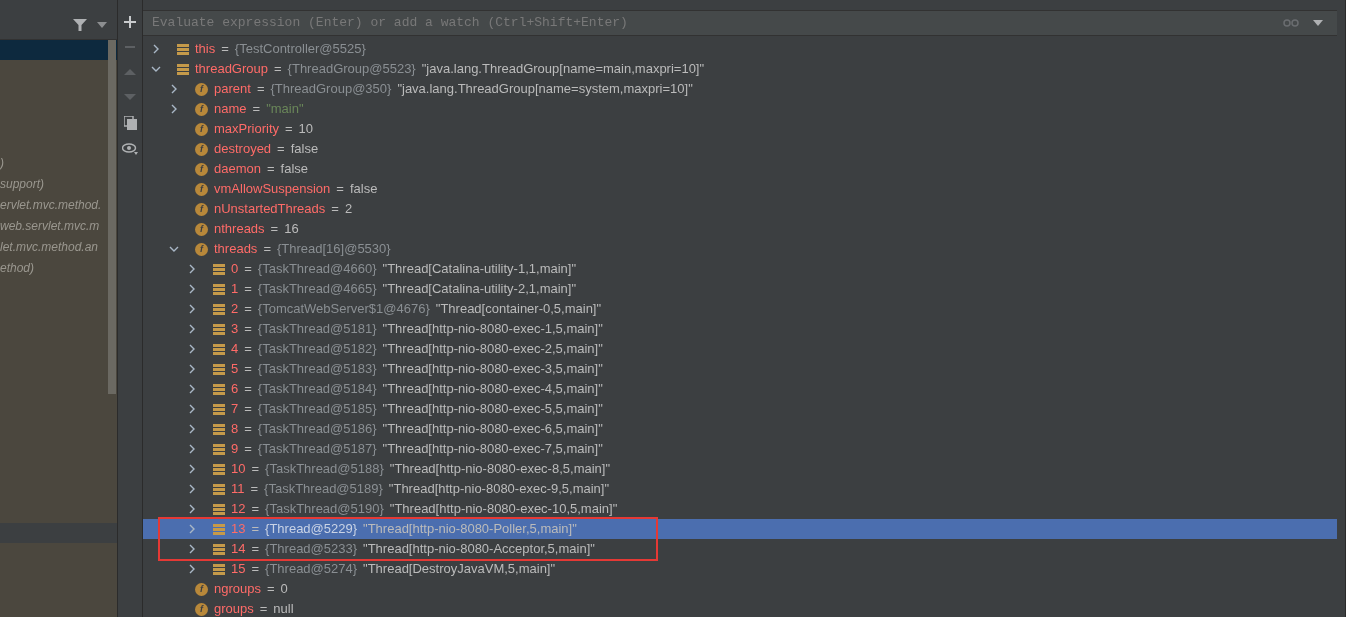  Describe the element at coordinates (130, 149) in the screenshot. I see `eye-icon` at that location.